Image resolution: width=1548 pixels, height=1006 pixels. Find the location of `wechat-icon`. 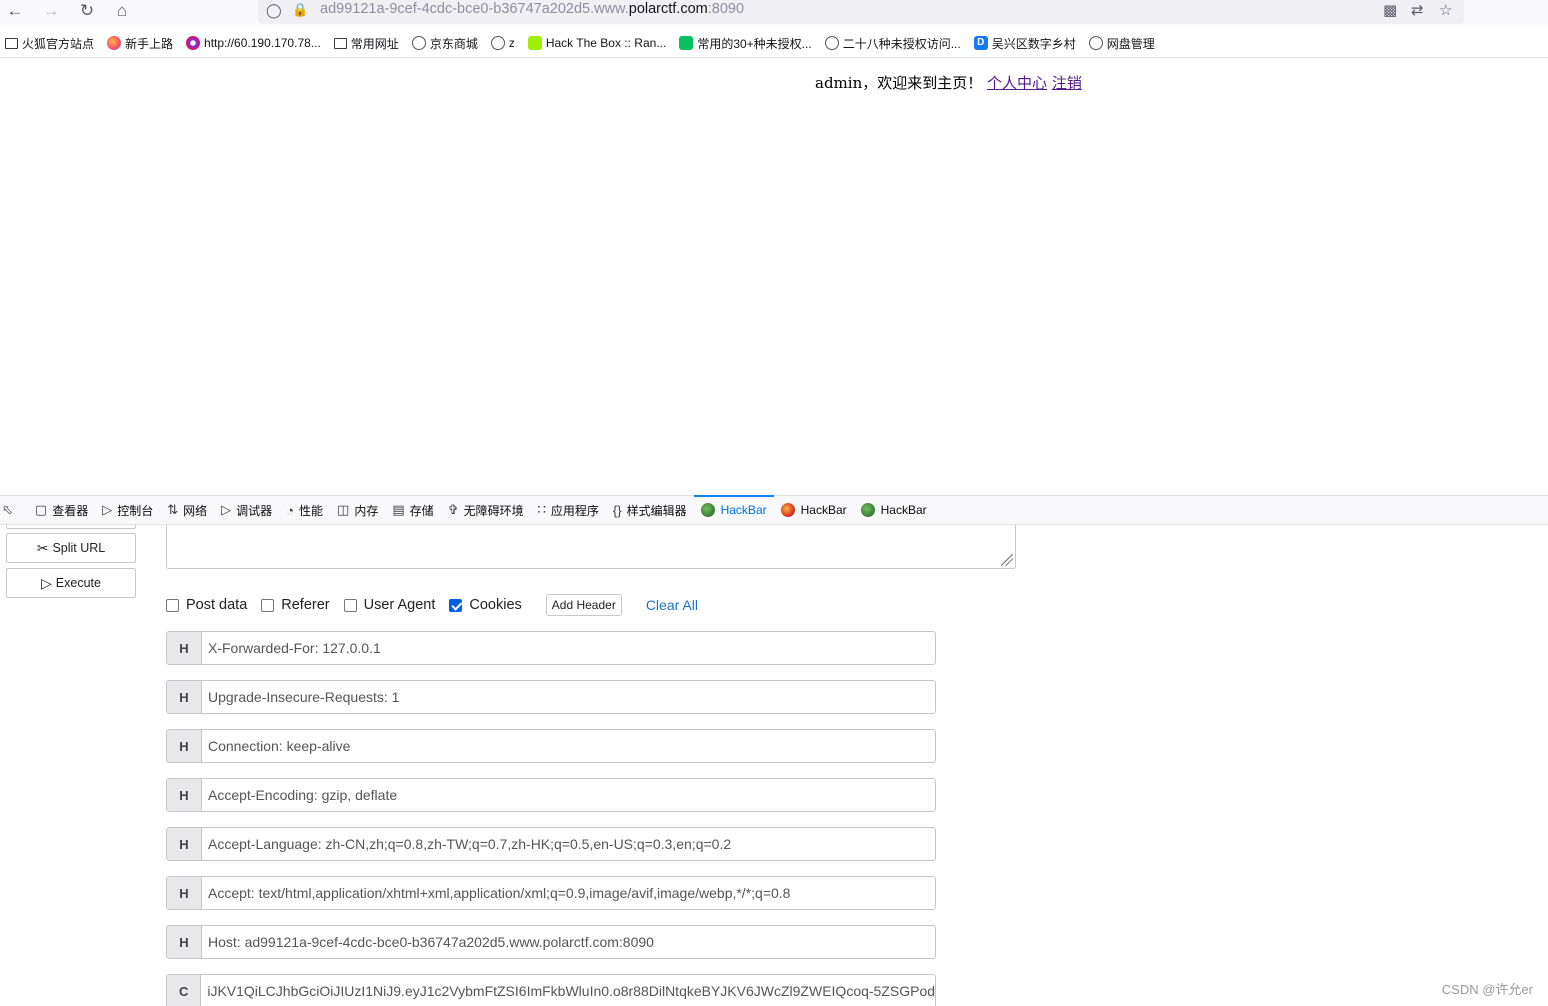

wechat-icon is located at coordinates (686, 43).